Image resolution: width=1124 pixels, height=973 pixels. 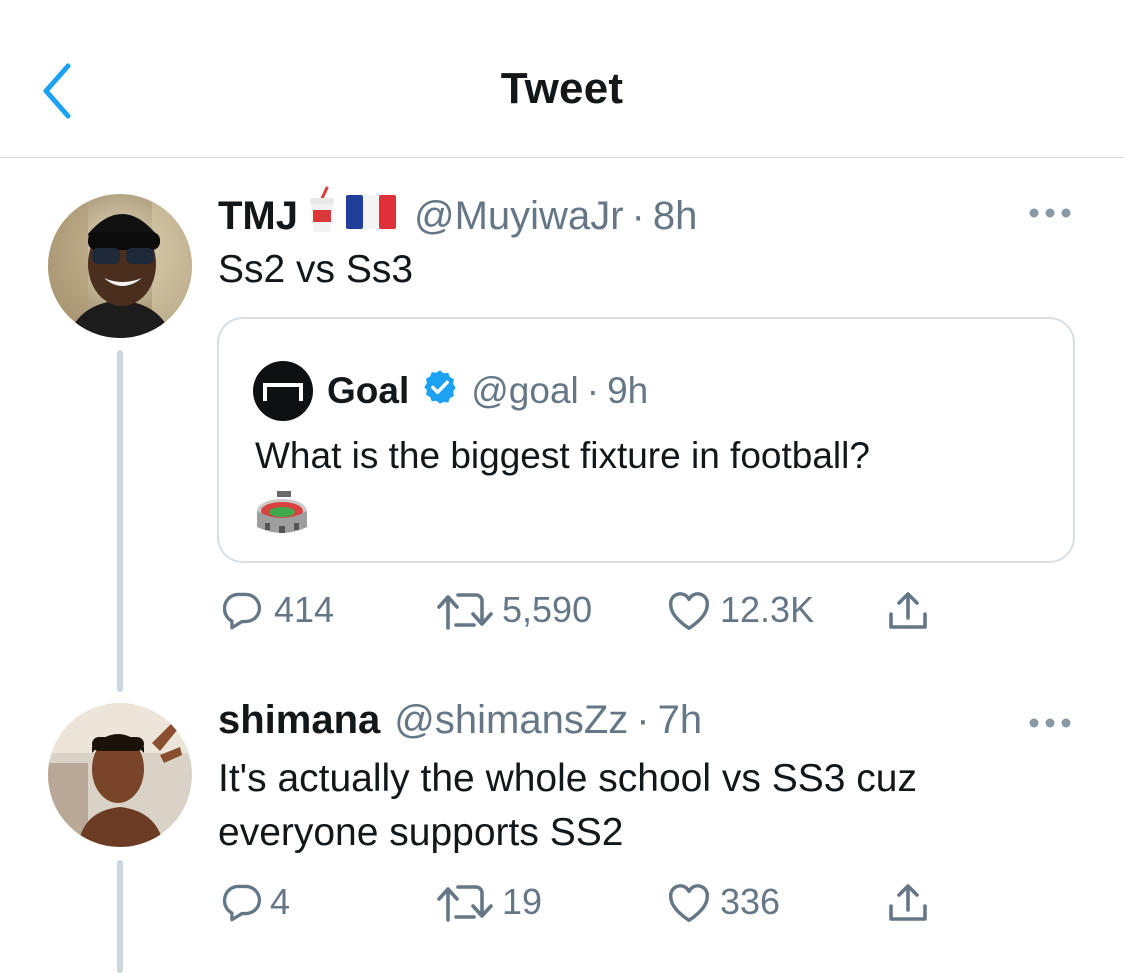 What do you see at coordinates (600, 905) in the screenshot?
I see `tweet-actions: 4 19 336` at bounding box center [600, 905].